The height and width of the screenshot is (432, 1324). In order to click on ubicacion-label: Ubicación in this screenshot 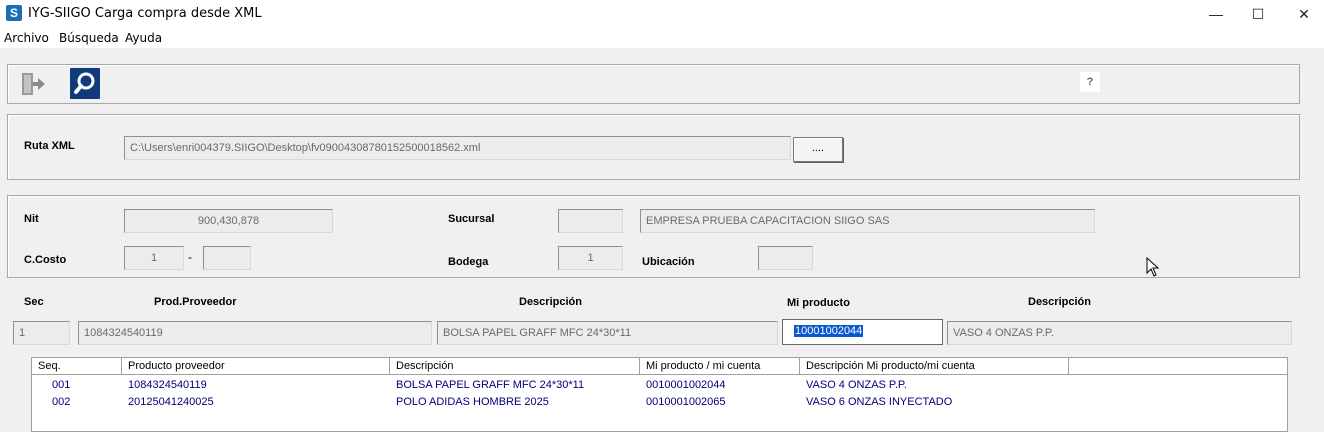, I will do `click(668, 262)`.